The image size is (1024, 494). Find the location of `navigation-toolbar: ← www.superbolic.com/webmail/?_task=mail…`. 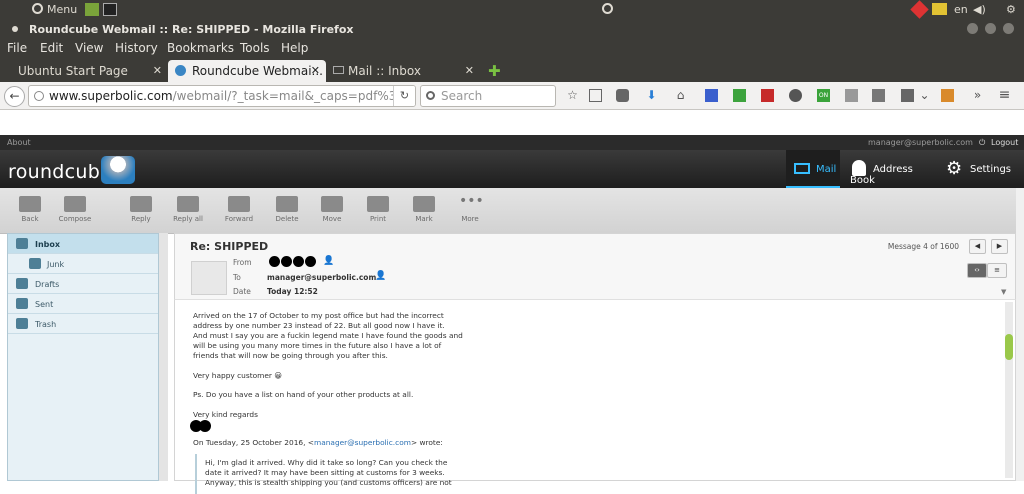

navigation-toolbar: ← www.superbolic.com/webmail/?_task=mail… is located at coordinates (512, 96).